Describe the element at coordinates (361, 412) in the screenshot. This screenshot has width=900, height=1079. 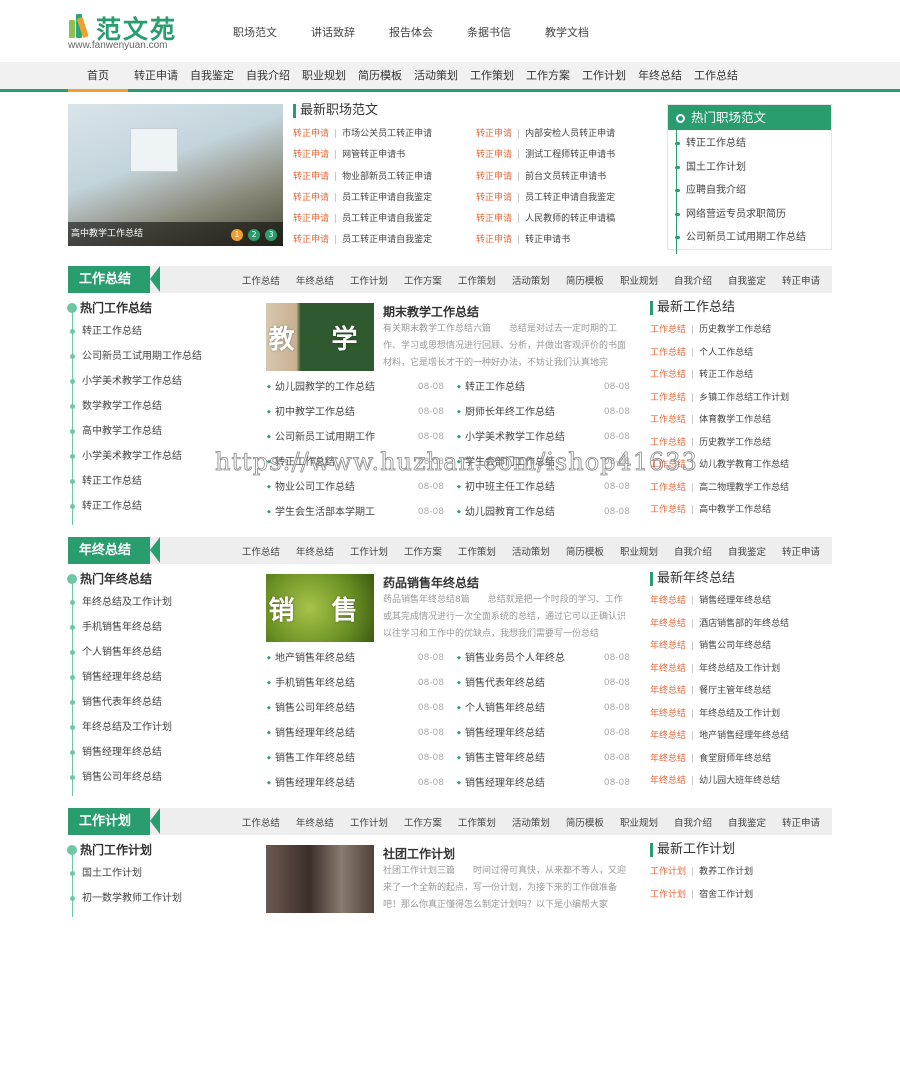
I see `article-item: 初中教学工作总结 08-08` at that location.